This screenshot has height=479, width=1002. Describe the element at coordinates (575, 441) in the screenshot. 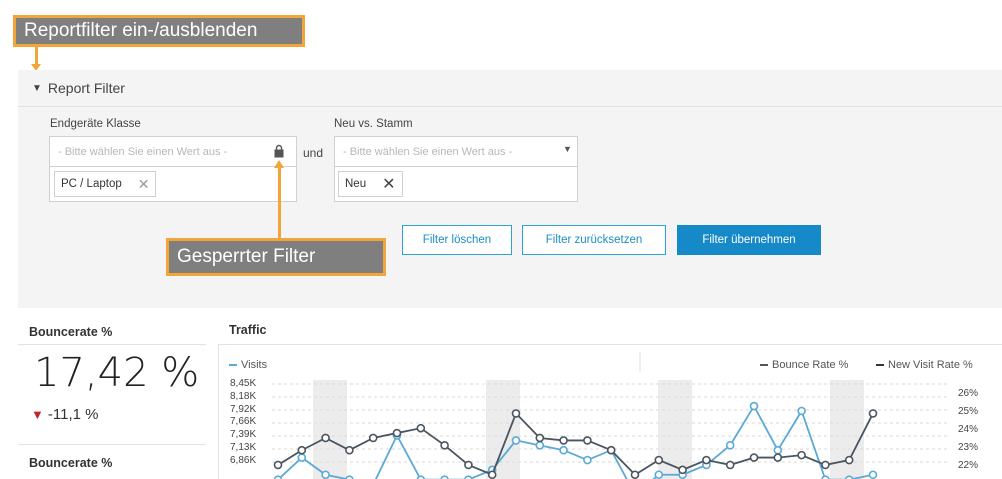

I see `series-line` at that location.